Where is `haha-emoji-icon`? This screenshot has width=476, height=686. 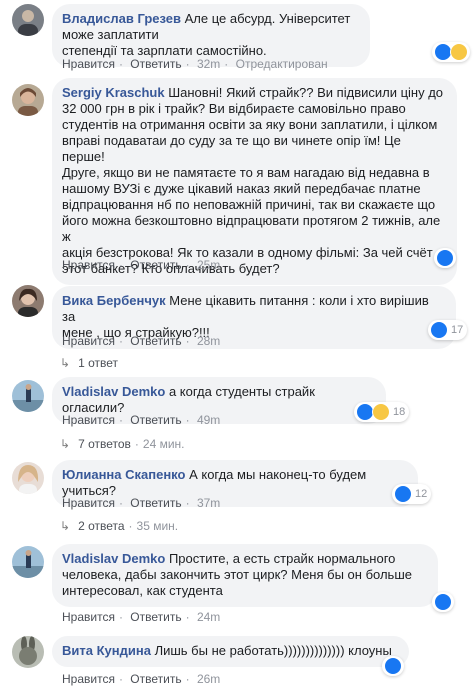 haha-emoji-icon is located at coordinates (381, 412).